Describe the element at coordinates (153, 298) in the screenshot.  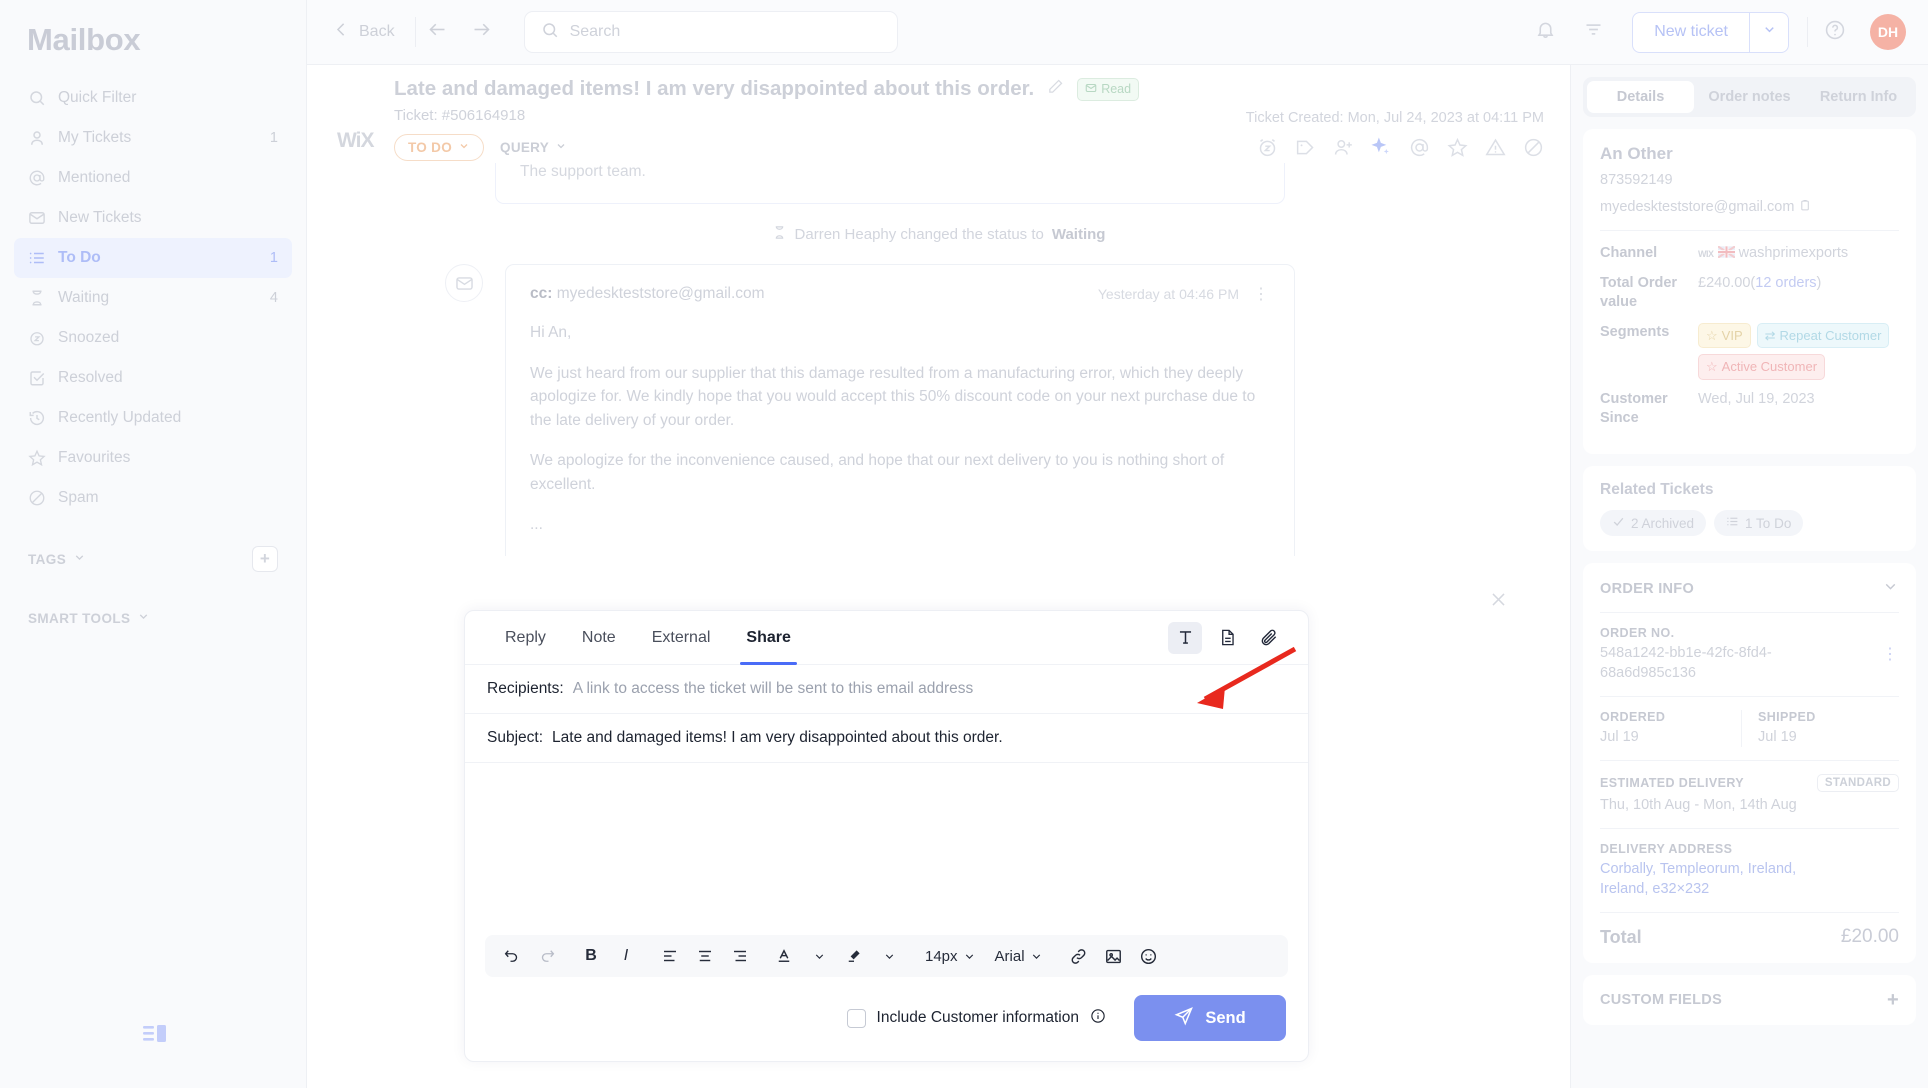
I see `sidebar-item-waiting: Waiting 4` at that location.